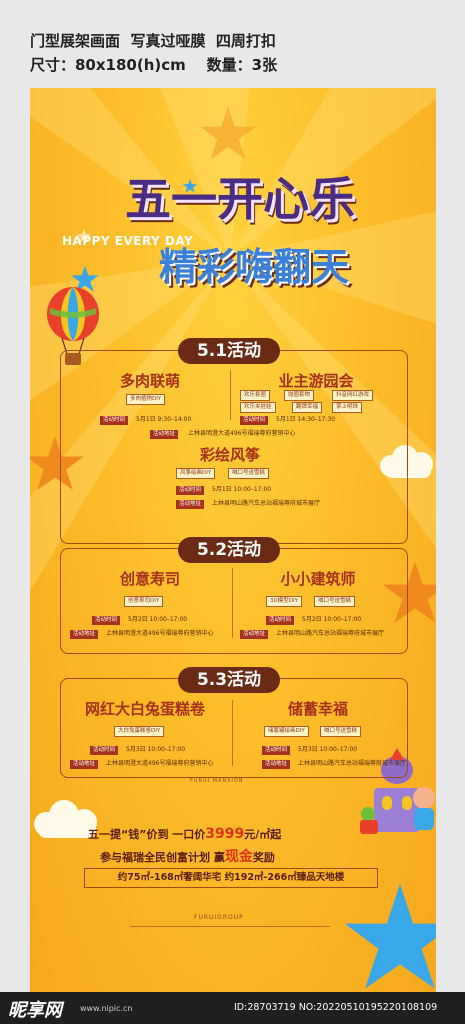 The width and height of the screenshot is (465, 1024). Describe the element at coordinates (306, 419) in the screenshot. I see `activity-time: 5月1日 14:30–17:30` at that location.